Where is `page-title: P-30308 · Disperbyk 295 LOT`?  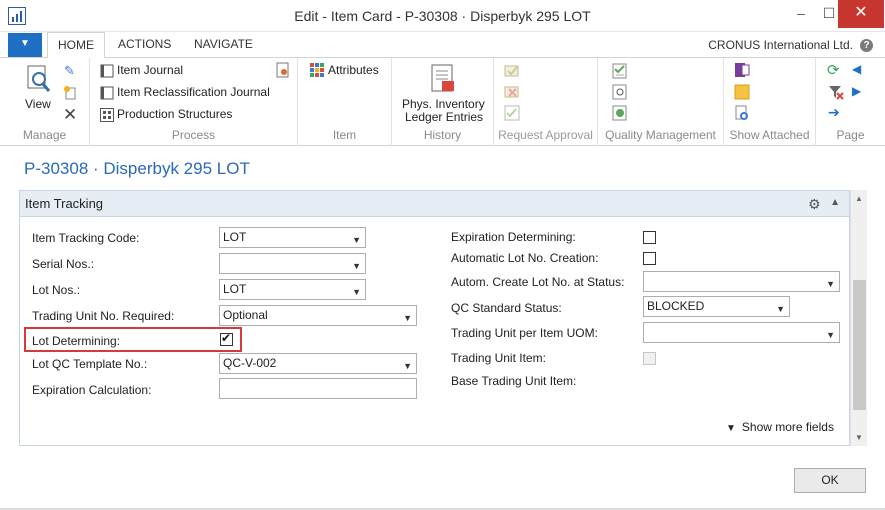 page-title: P-30308 · Disperbyk 295 LOT is located at coordinates (137, 168).